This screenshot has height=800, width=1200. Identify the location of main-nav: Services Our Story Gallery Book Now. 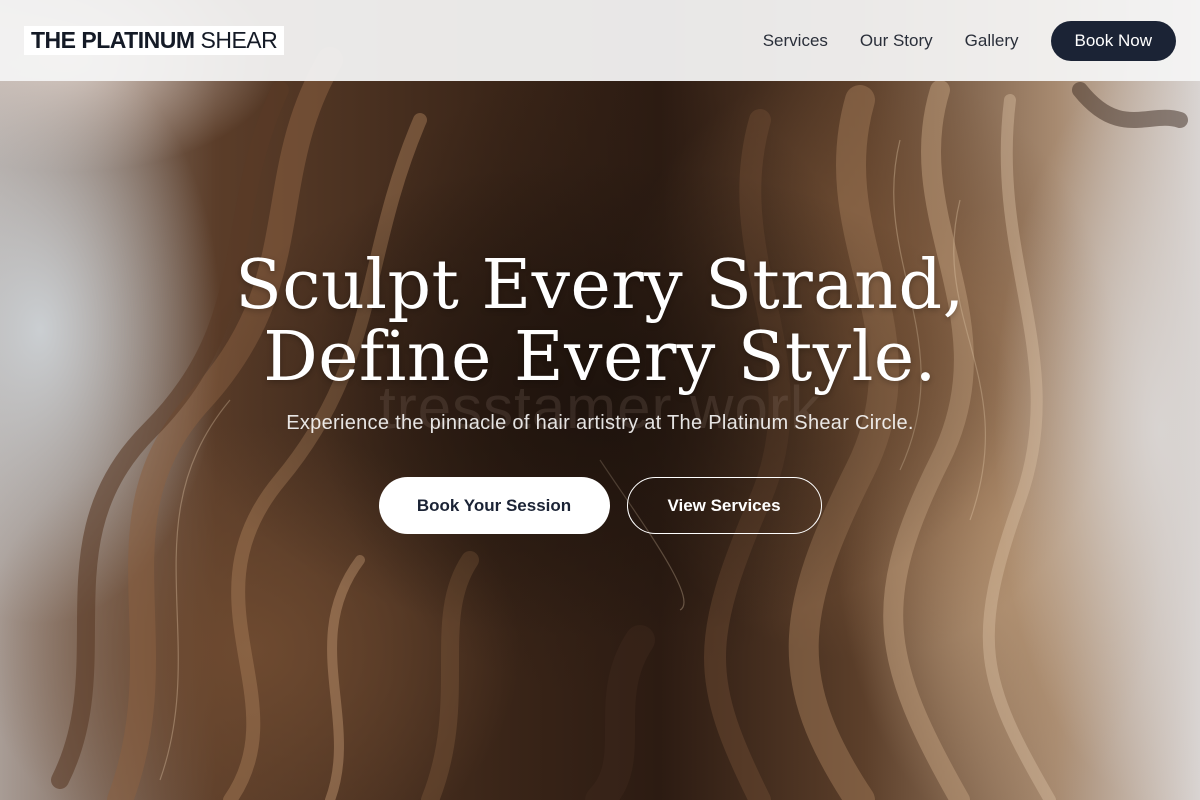
(953, 40).